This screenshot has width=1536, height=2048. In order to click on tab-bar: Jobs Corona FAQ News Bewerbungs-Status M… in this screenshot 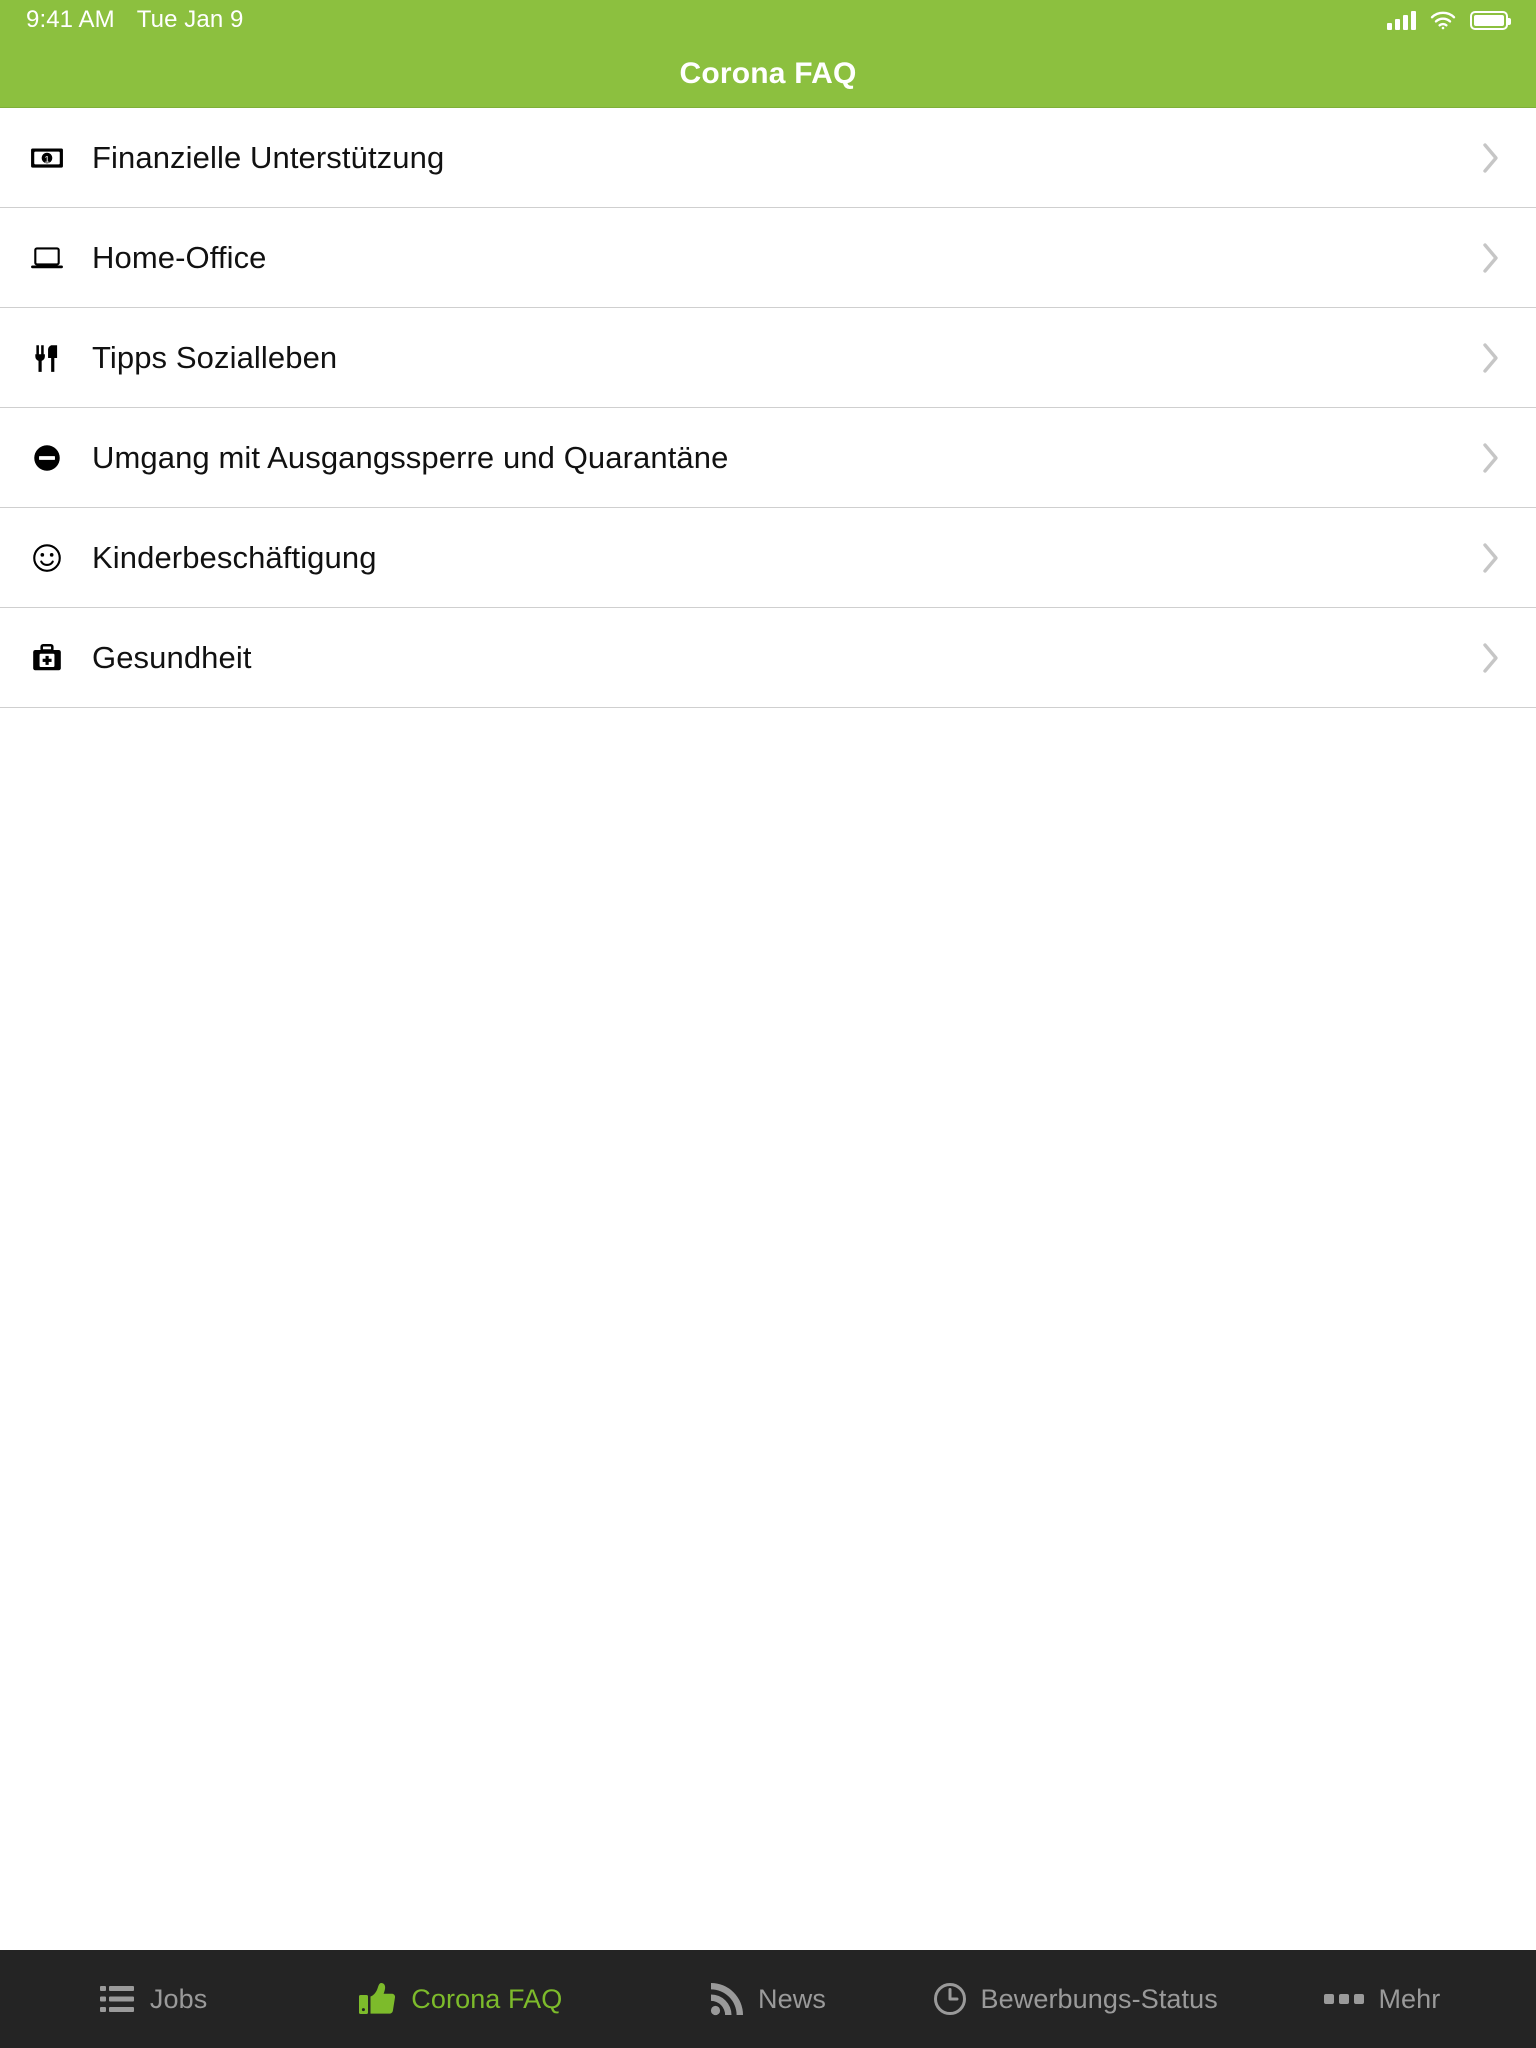, I will do `click(768, 1999)`.